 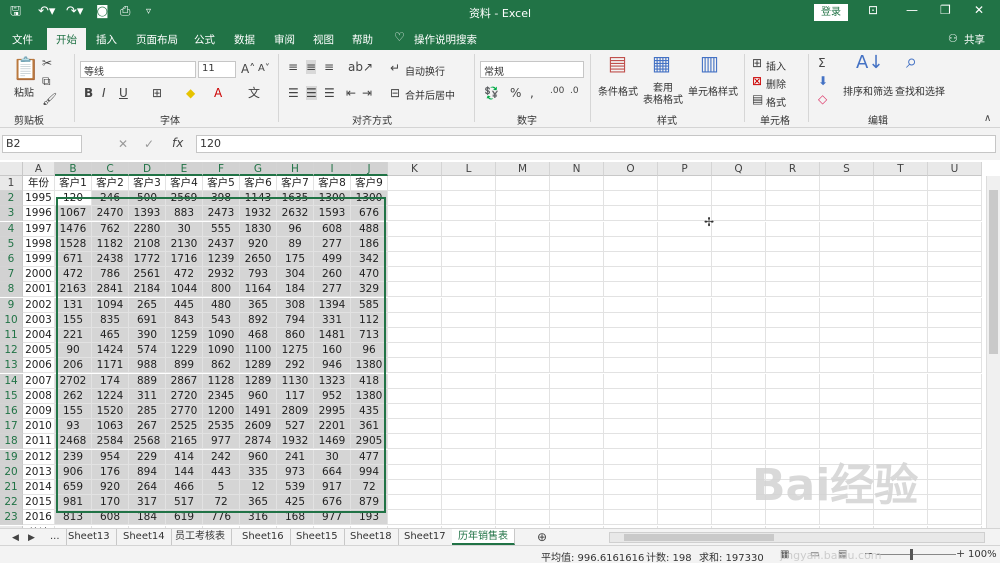 What do you see at coordinates (147, 229) in the screenshot?
I see `cell-D4: 2280` at bounding box center [147, 229].